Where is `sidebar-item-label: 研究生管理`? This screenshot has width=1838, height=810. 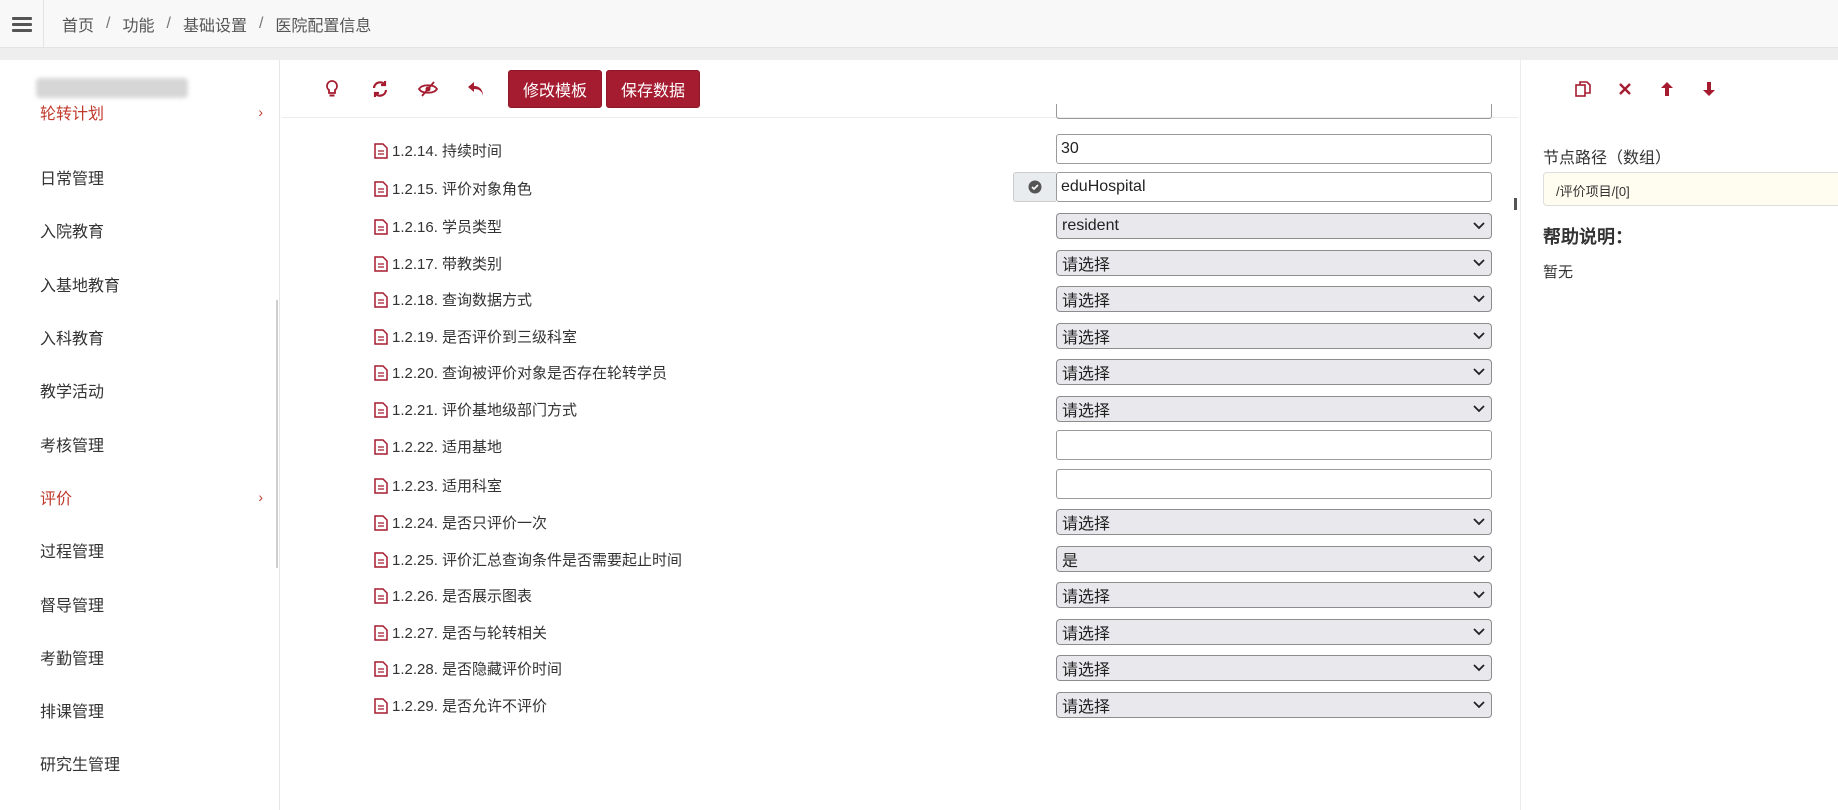 sidebar-item-label: 研究生管理 is located at coordinates (80, 765).